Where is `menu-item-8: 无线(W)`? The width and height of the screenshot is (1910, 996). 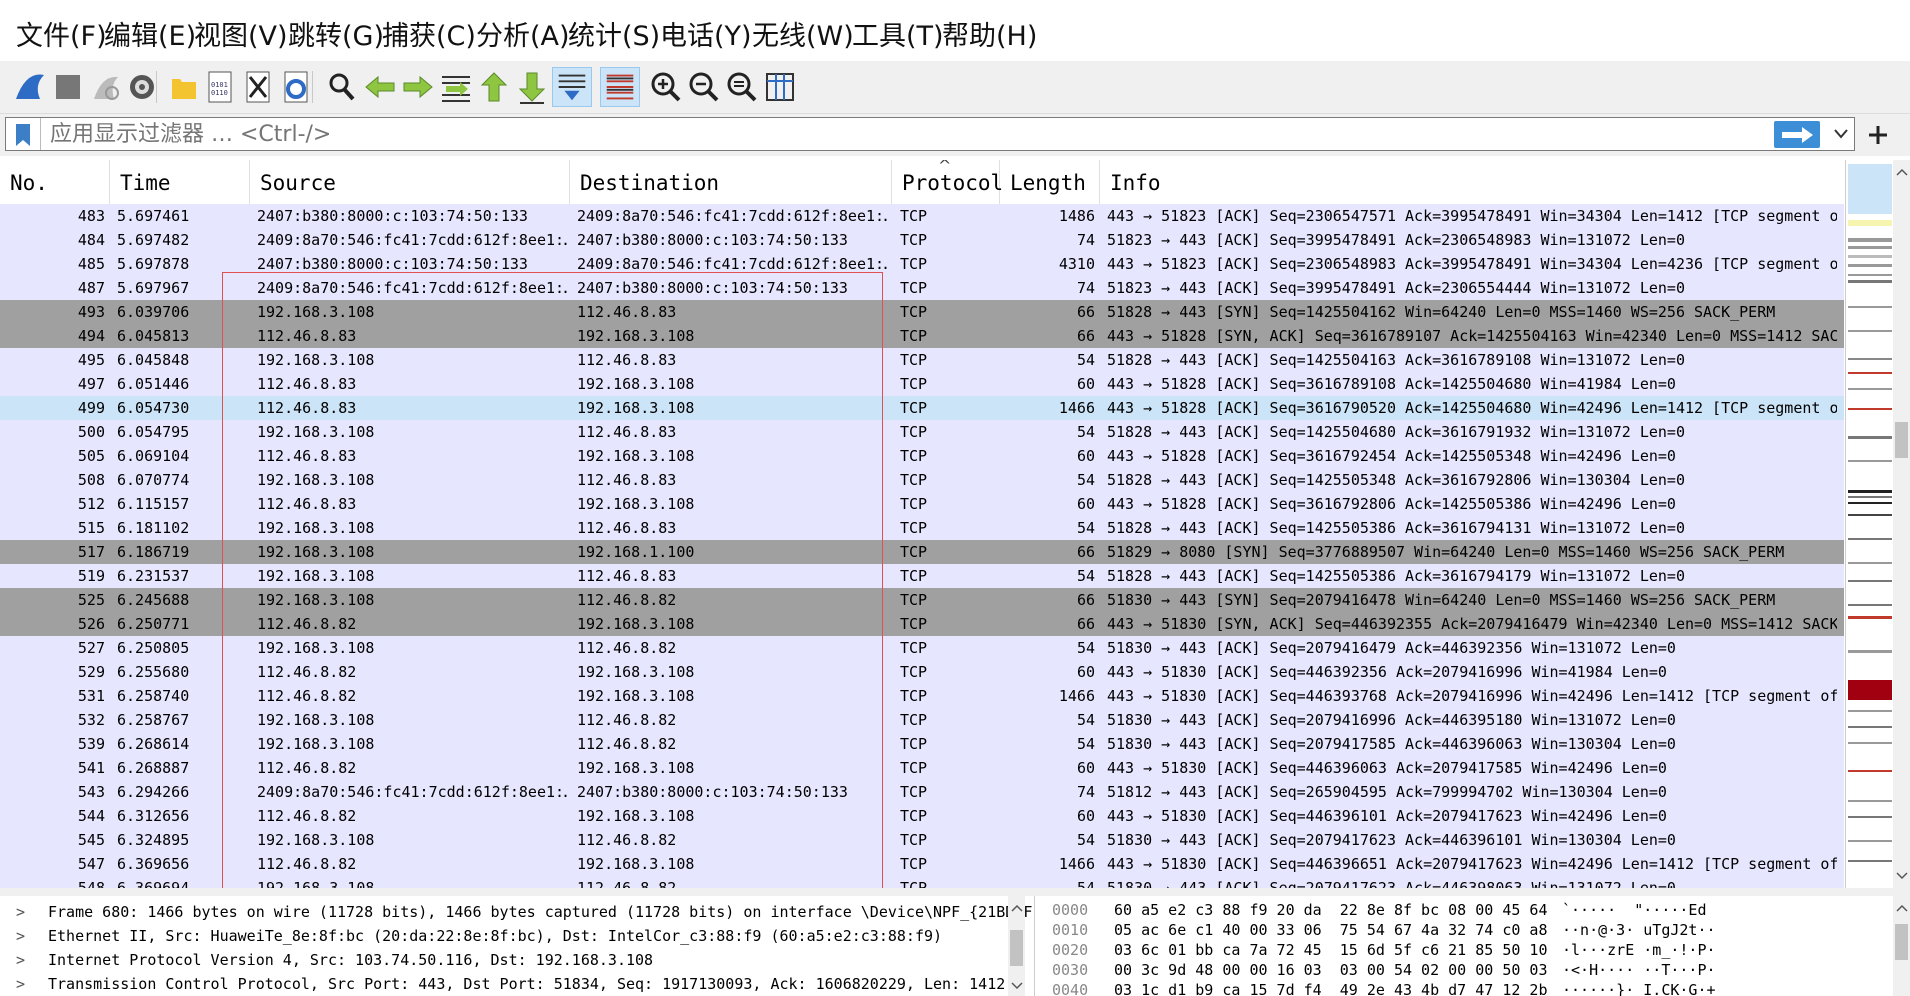 menu-item-8: 无线(W) is located at coordinates (803, 33).